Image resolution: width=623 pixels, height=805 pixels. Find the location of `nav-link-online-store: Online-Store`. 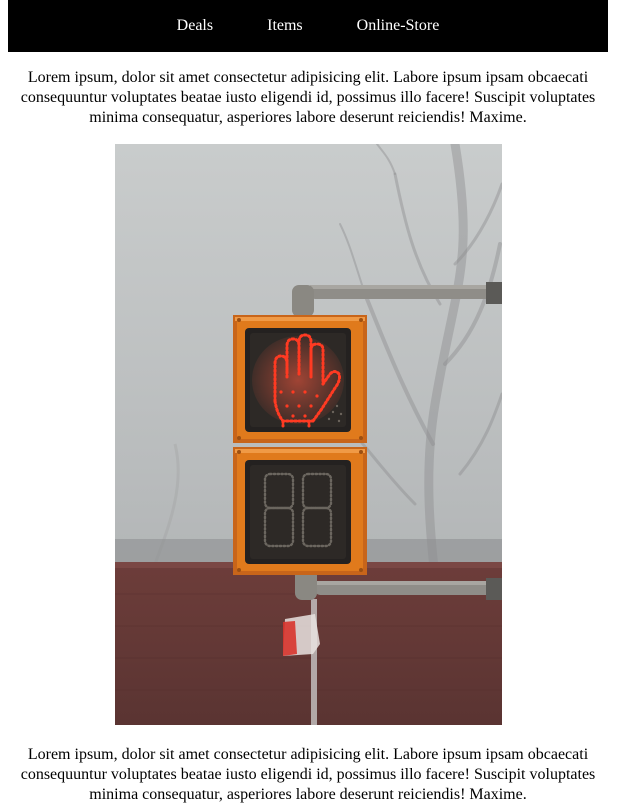

nav-link-online-store: Online-Store is located at coordinates (398, 26).